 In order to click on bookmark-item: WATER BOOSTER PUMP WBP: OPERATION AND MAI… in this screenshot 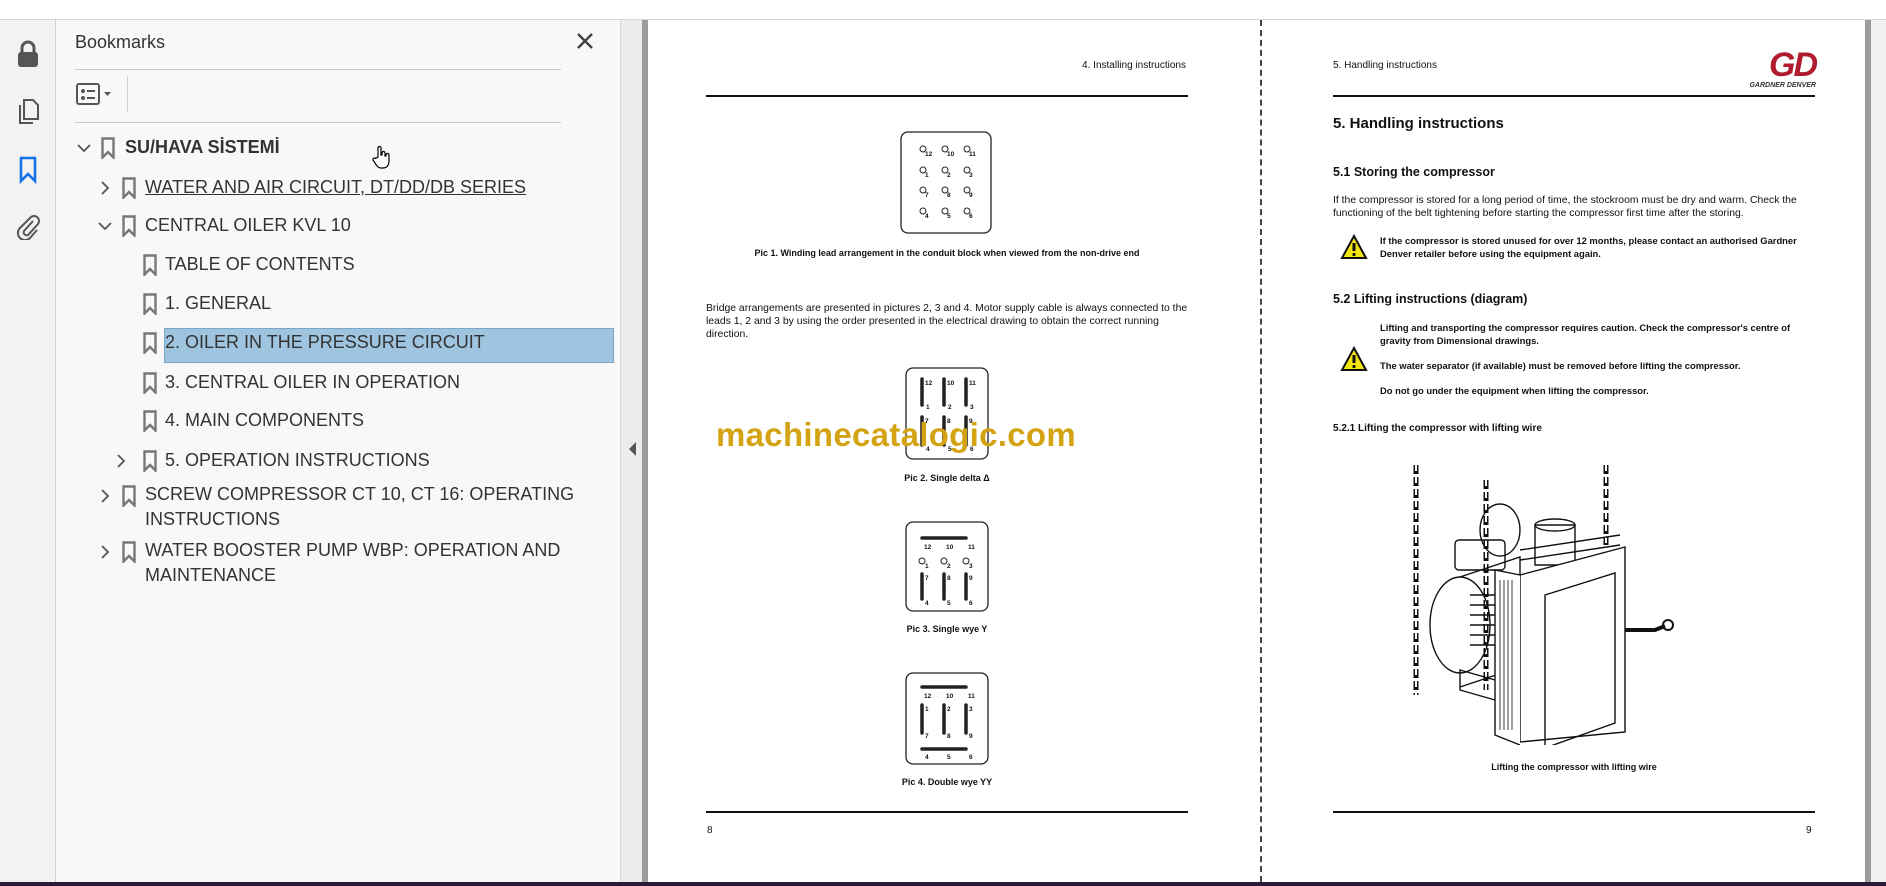, I will do `click(336, 561)`.